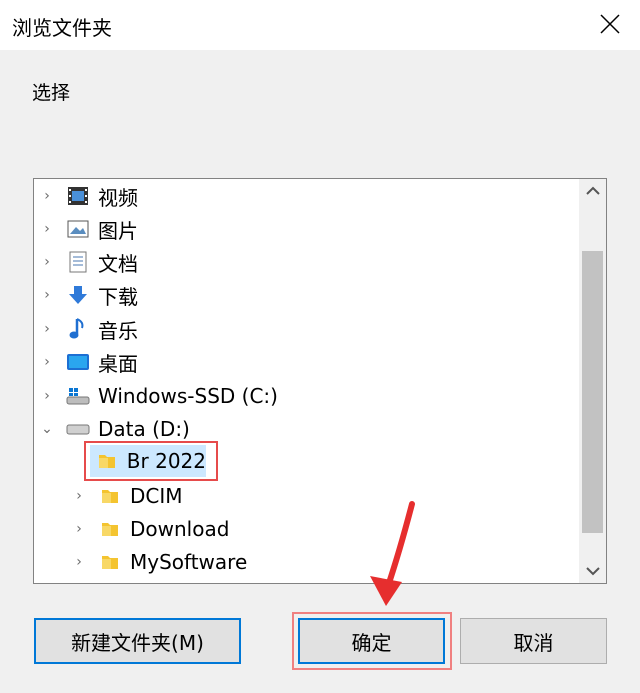 This screenshot has width=640, height=693. I want to click on tree-item-videos: › 视频, so click(88, 196).